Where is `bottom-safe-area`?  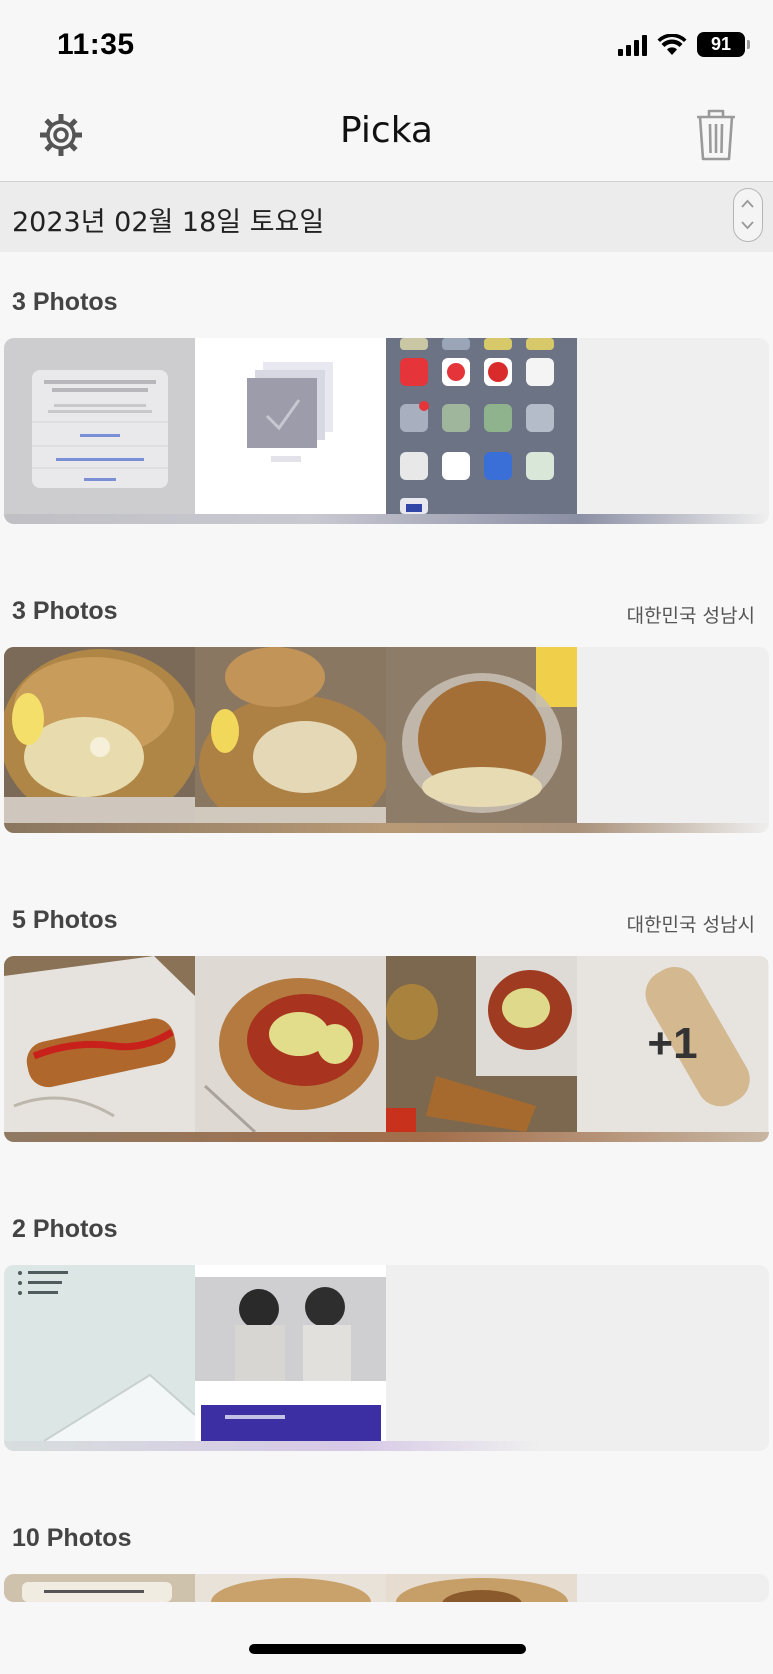 bottom-safe-area is located at coordinates (386, 1638).